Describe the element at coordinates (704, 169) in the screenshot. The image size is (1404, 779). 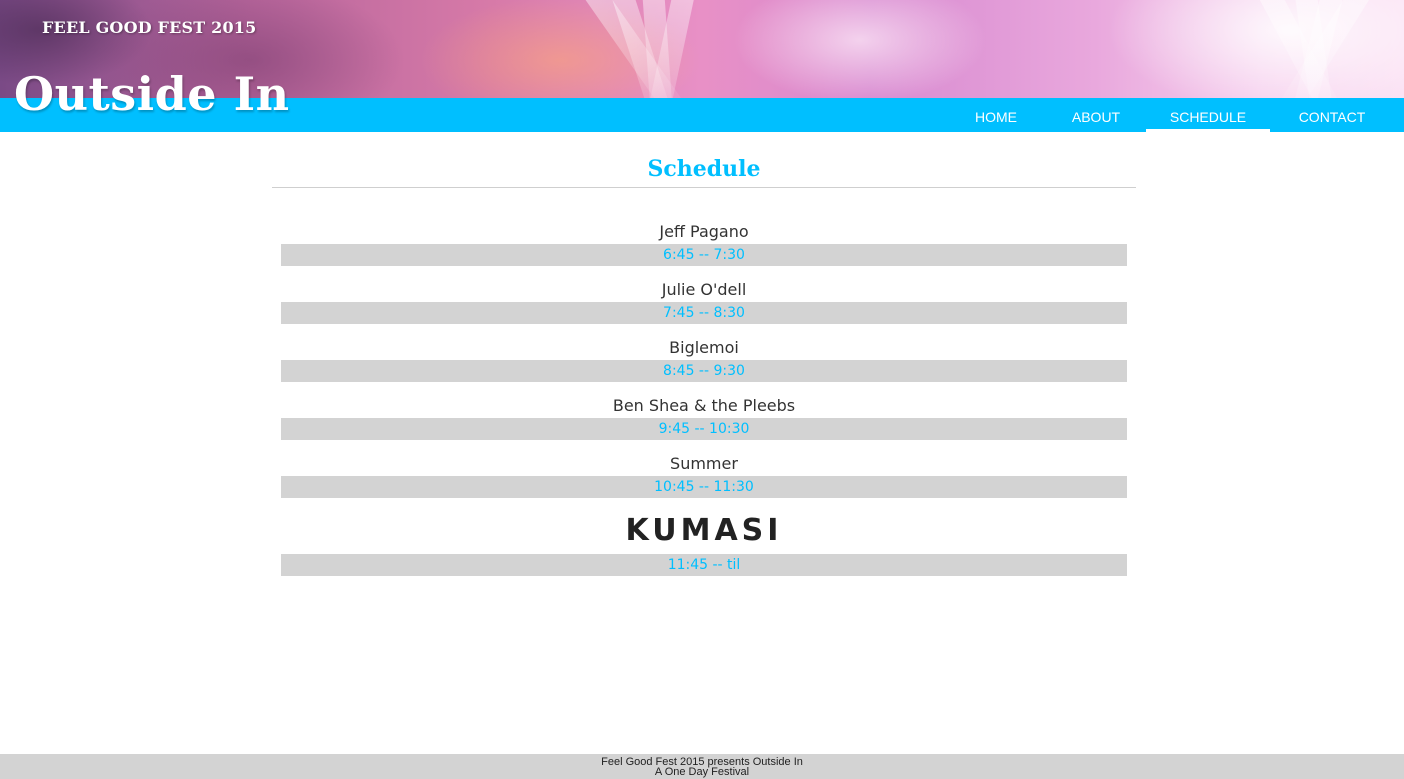
I see `page-title: Schedule` at that location.